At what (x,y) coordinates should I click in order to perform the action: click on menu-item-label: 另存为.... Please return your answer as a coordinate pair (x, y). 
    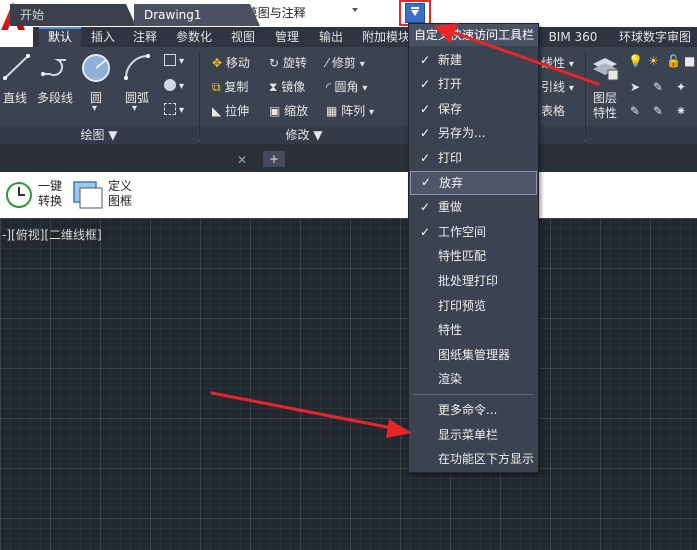
    Looking at the image, I should click on (462, 133).